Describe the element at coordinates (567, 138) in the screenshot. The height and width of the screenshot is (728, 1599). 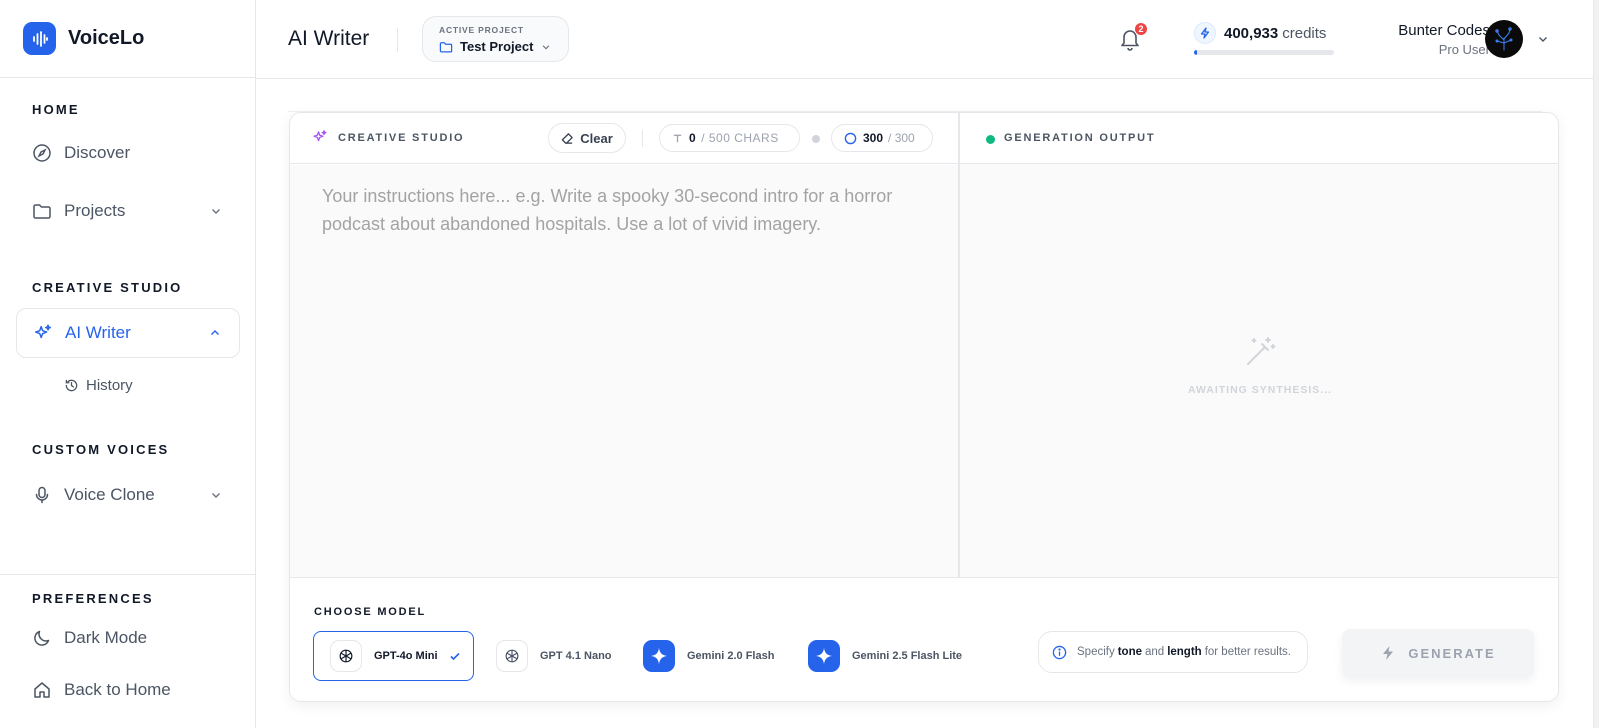
I see `eraser-icon` at that location.